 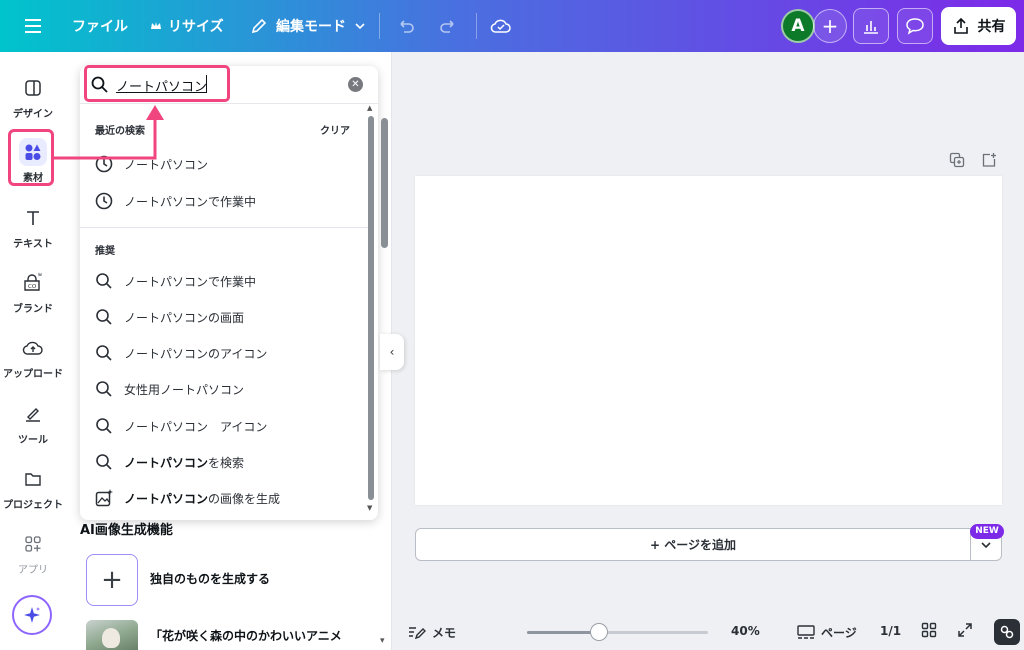 What do you see at coordinates (225, 426) in the screenshot?
I see `suggestion-item: ノートパソコン アイコン` at bounding box center [225, 426].